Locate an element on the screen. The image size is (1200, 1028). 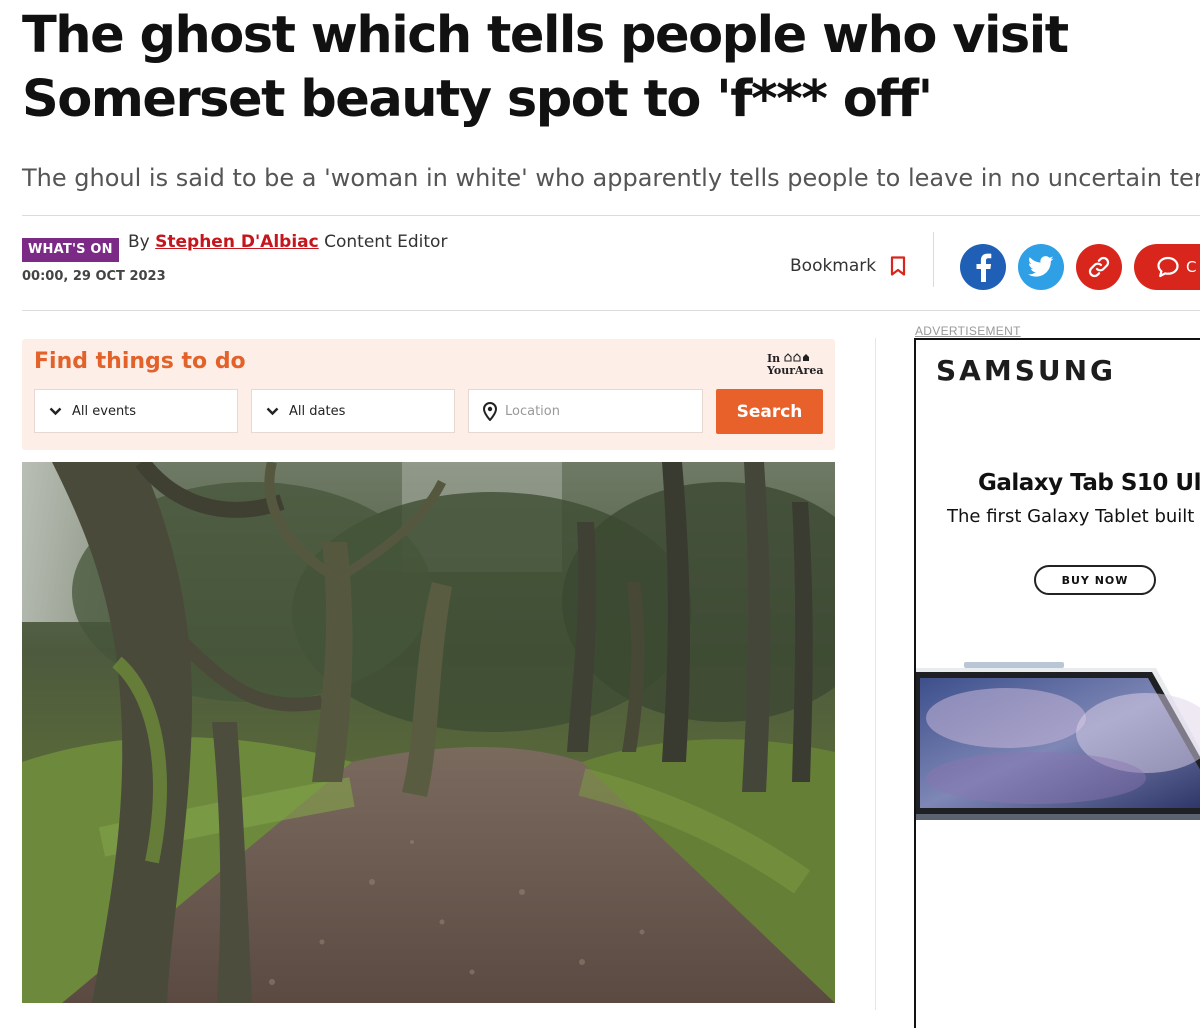
twitter-bird-icon is located at coordinates (1041, 267).